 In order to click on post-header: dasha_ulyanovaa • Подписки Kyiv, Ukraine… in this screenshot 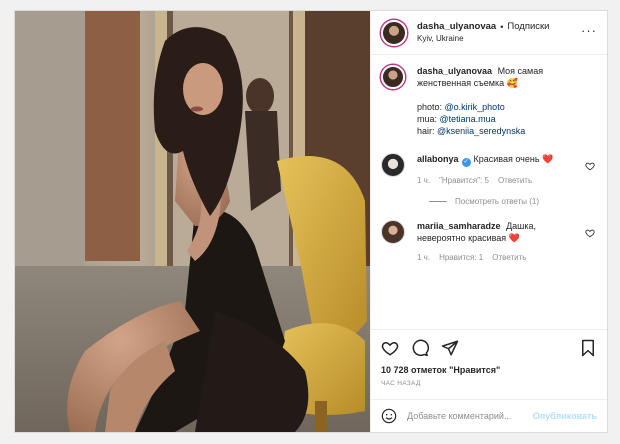, I will do `click(489, 33)`.